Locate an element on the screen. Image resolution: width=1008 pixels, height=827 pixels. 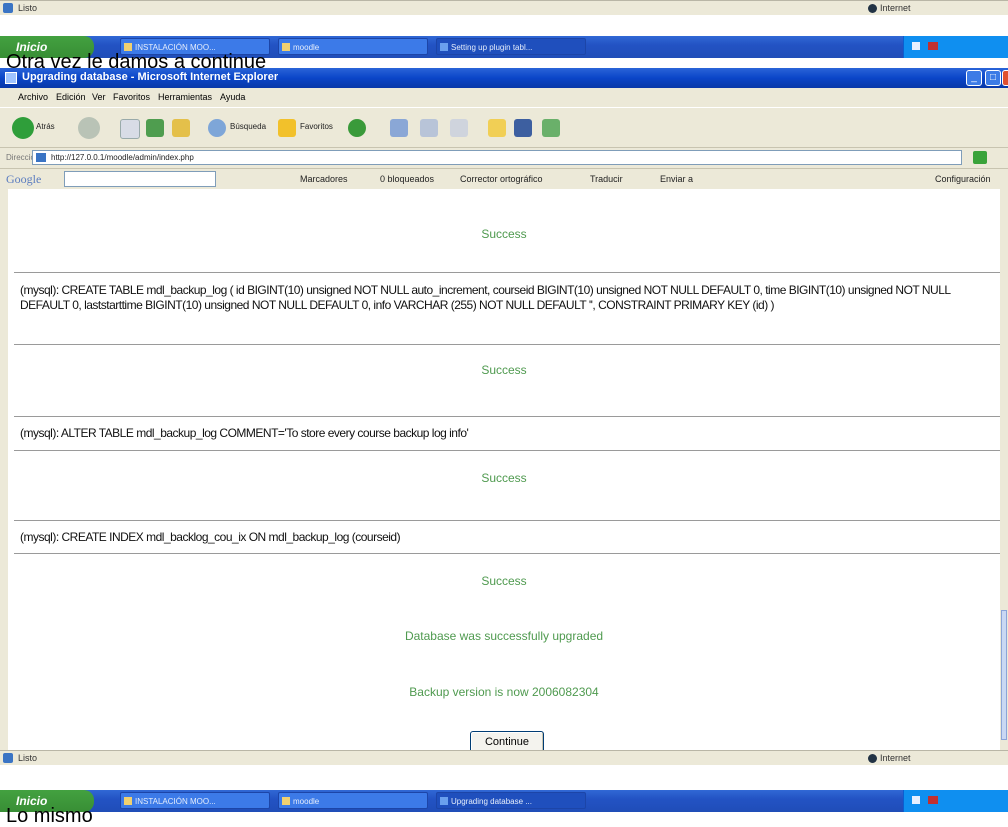
messenger-icon is located at coordinates (523, 128).